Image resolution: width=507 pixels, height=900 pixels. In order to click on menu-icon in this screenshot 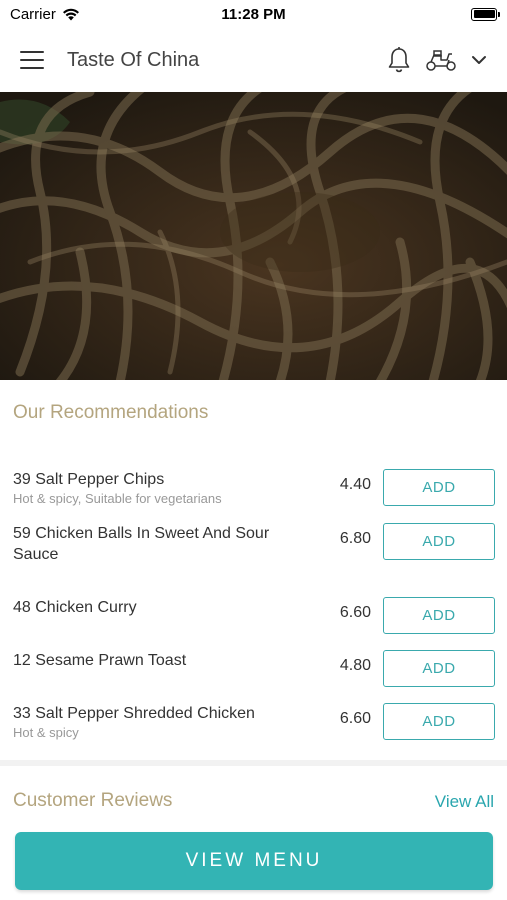, I will do `click(32, 60)`.